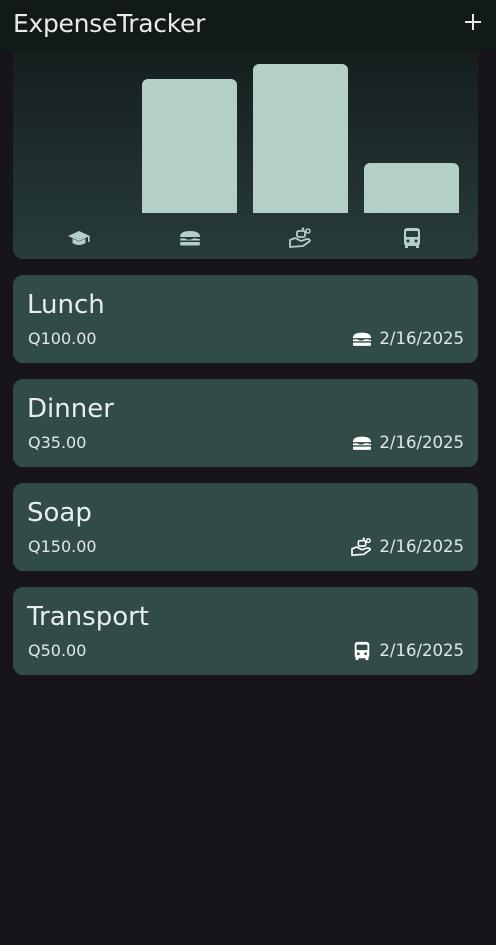 The width and height of the screenshot is (496, 945). I want to click on expense-amount: Q150.00, so click(62, 546).